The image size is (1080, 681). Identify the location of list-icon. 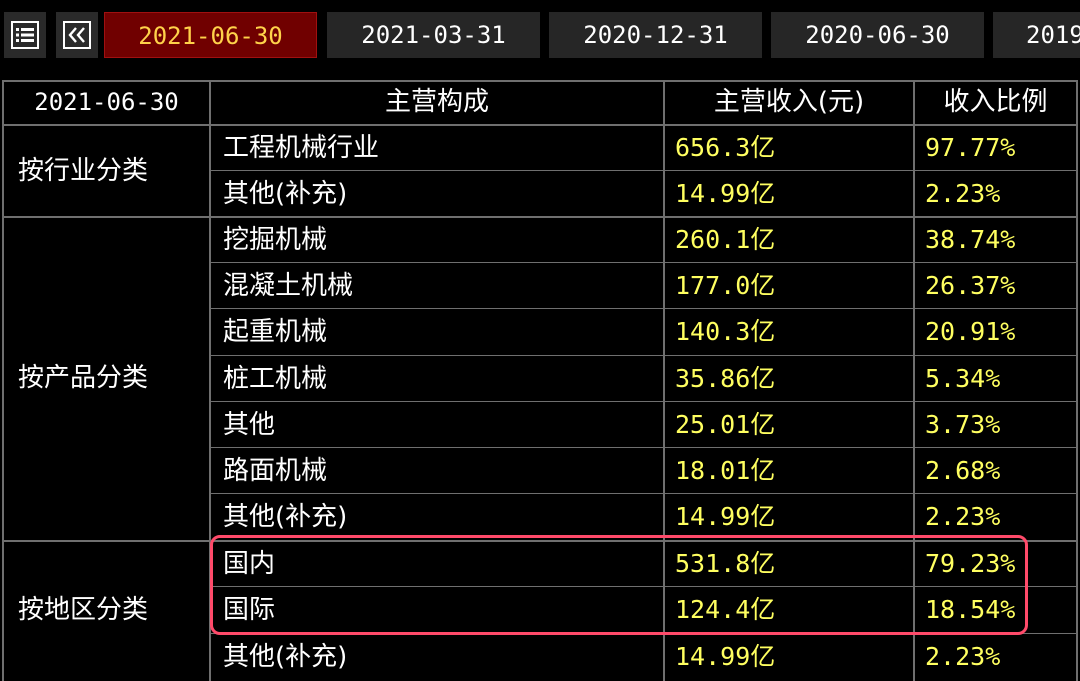
(25, 35).